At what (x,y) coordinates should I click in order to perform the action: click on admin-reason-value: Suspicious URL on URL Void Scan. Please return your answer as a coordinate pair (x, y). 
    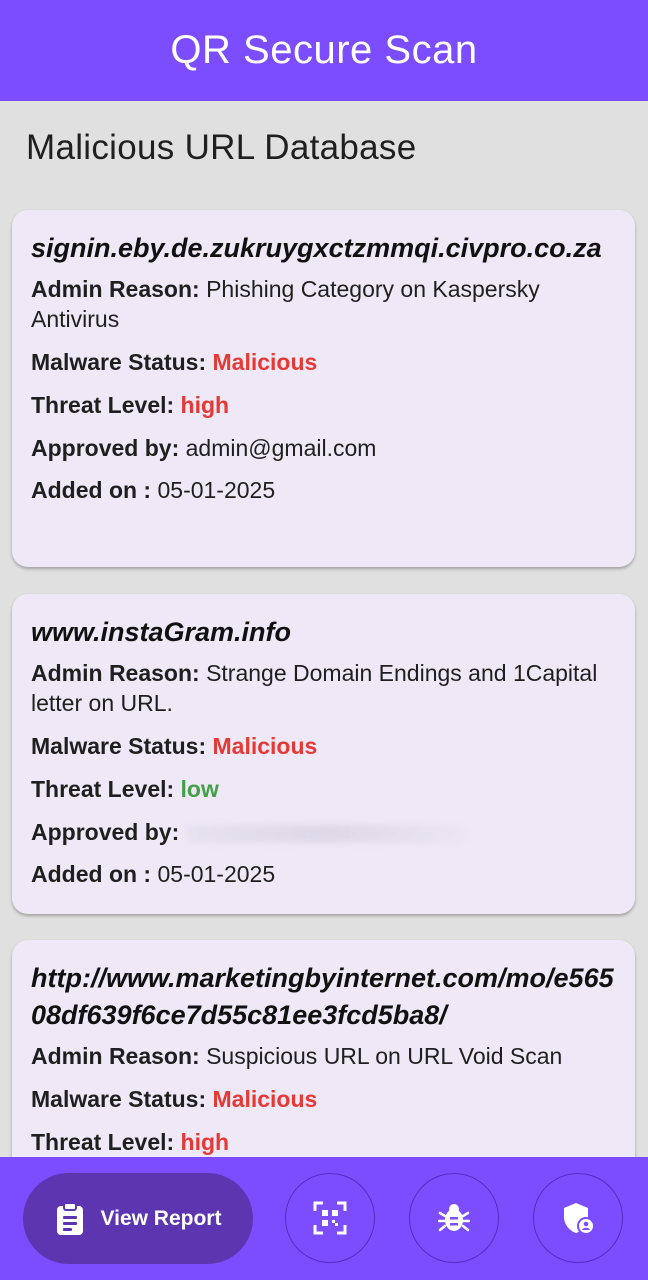
    Looking at the image, I should click on (384, 1056).